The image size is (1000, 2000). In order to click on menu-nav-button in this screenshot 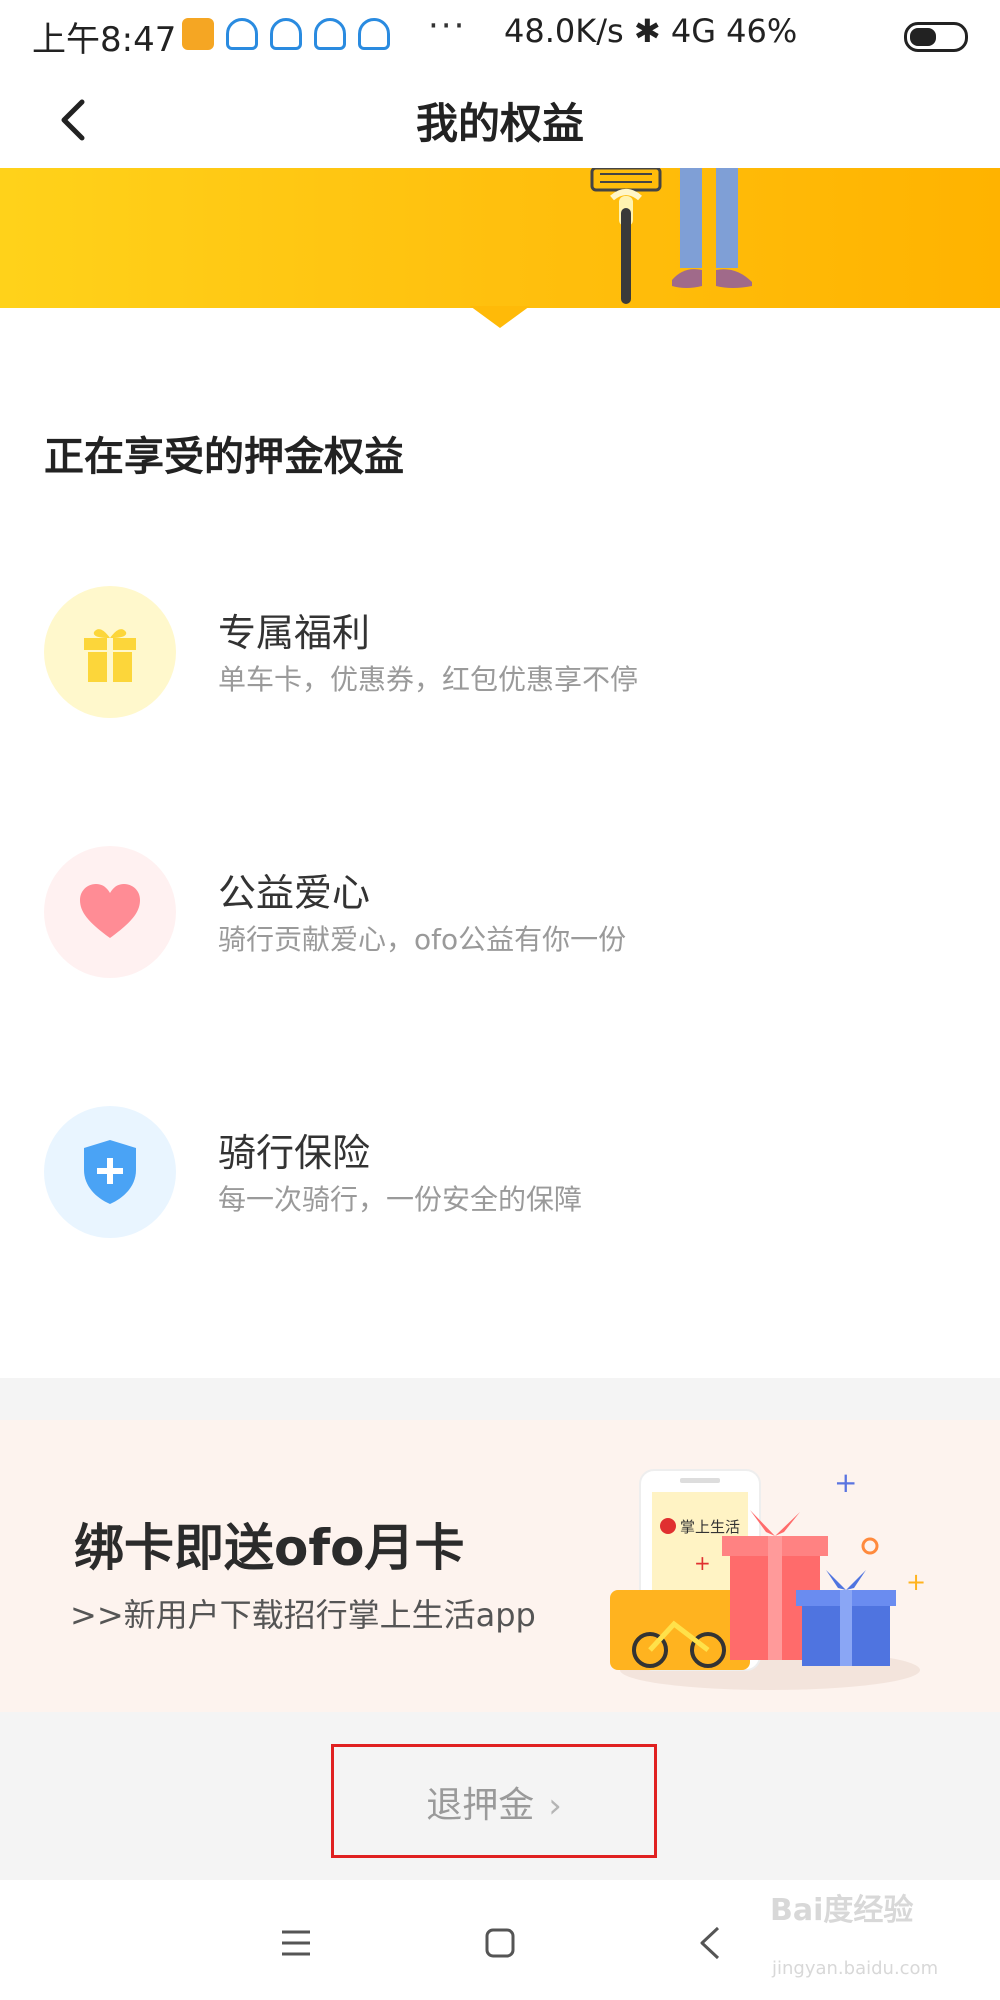, I will do `click(295, 1943)`.